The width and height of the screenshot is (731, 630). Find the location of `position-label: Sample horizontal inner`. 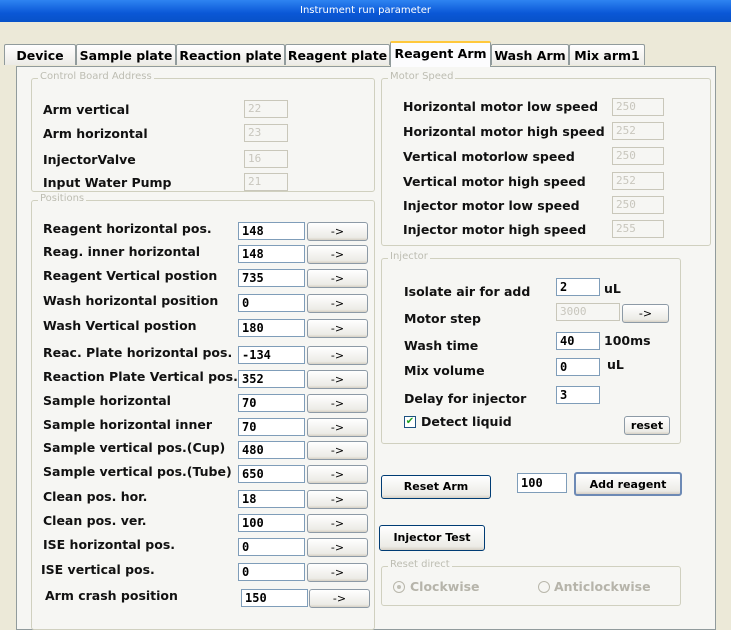

position-label: Sample horizontal inner is located at coordinates (127, 424).